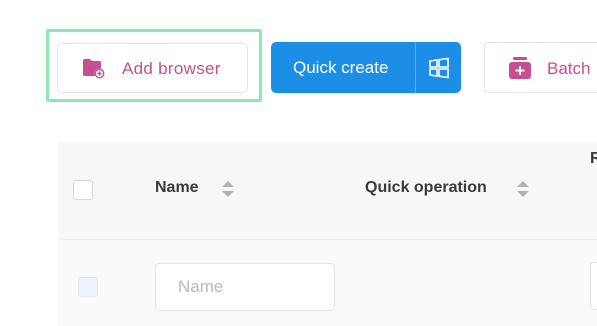  What do you see at coordinates (438, 67) in the screenshot?
I see `quick-layout-button` at bounding box center [438, 67].